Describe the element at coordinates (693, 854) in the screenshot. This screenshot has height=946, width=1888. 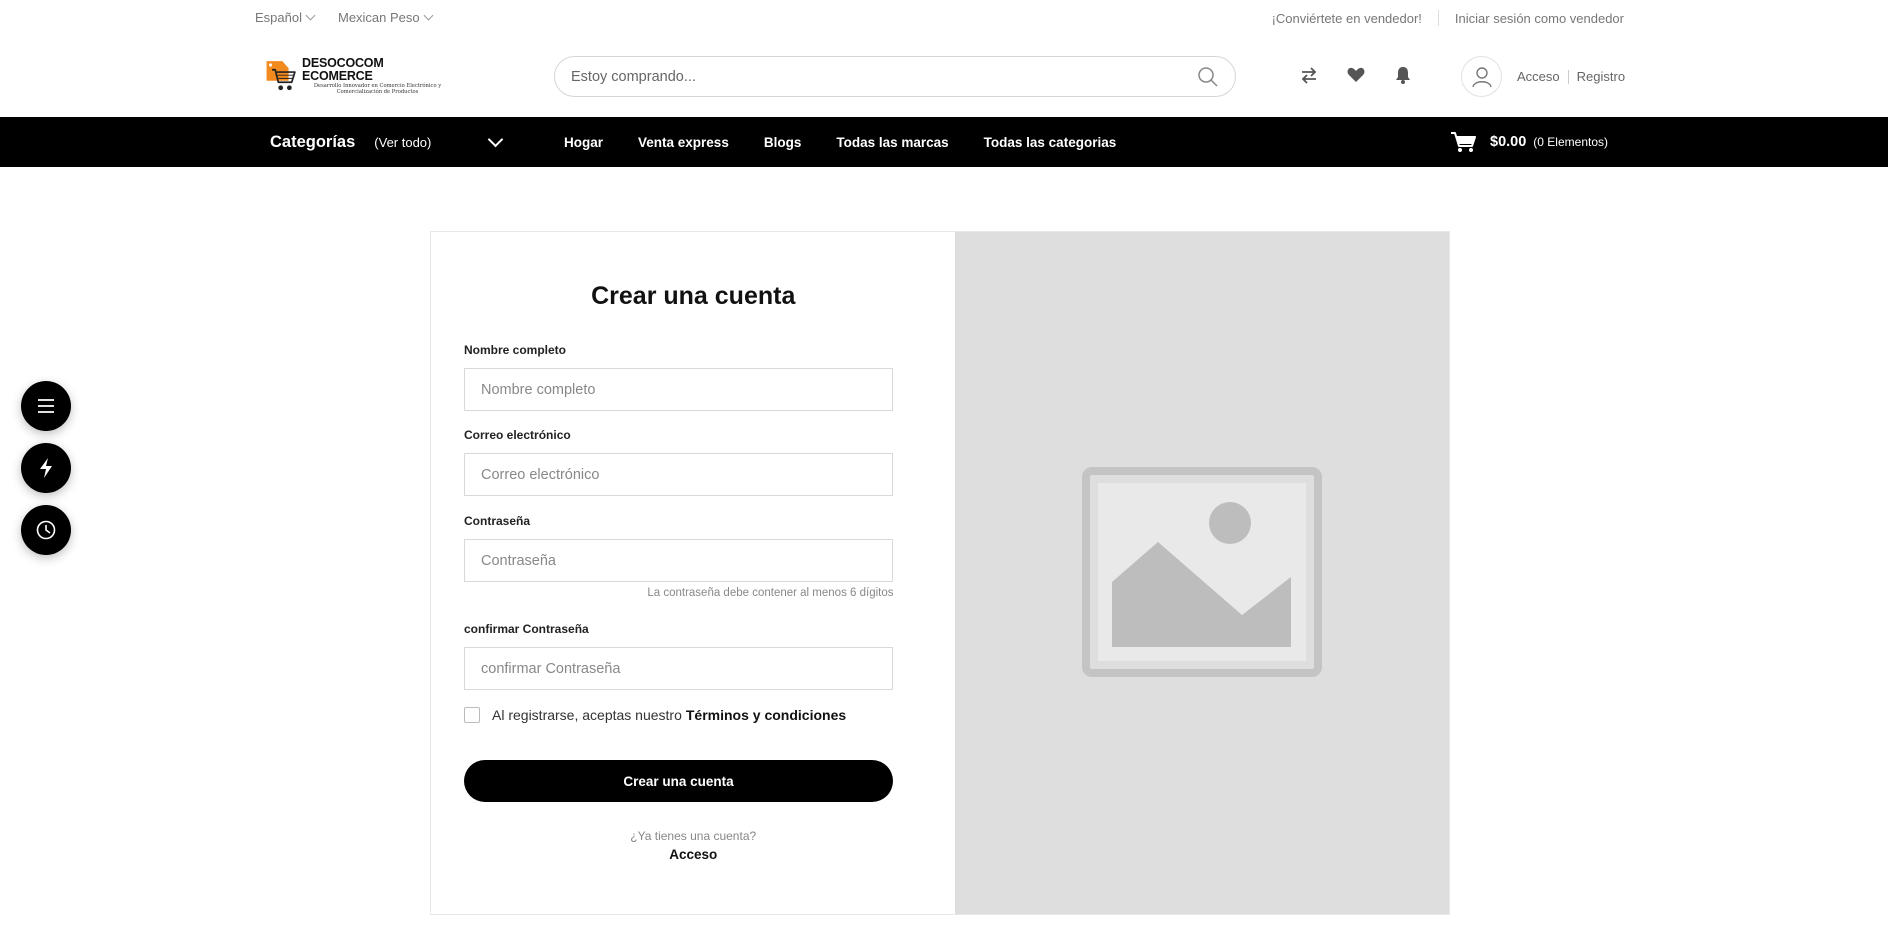
I see `login-link-bottom: Acceso` at that location.